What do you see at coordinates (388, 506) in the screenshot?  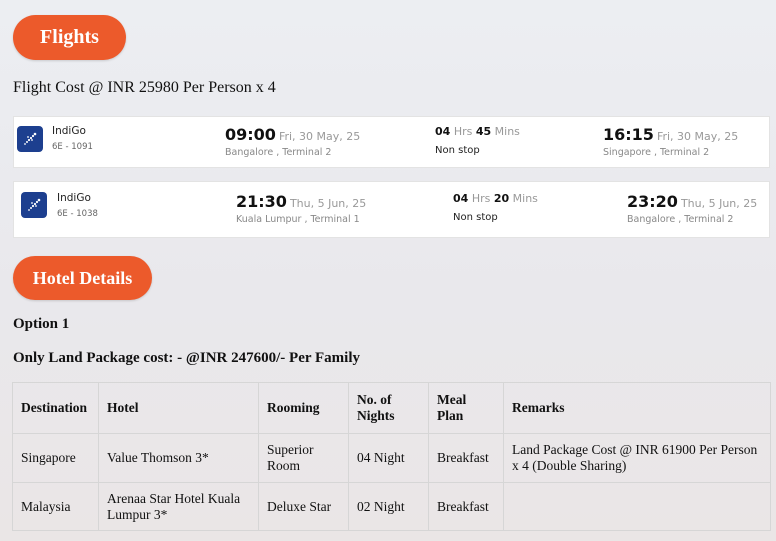 I see `cell-nights: 02 Night` at bounding box center [388, 506].